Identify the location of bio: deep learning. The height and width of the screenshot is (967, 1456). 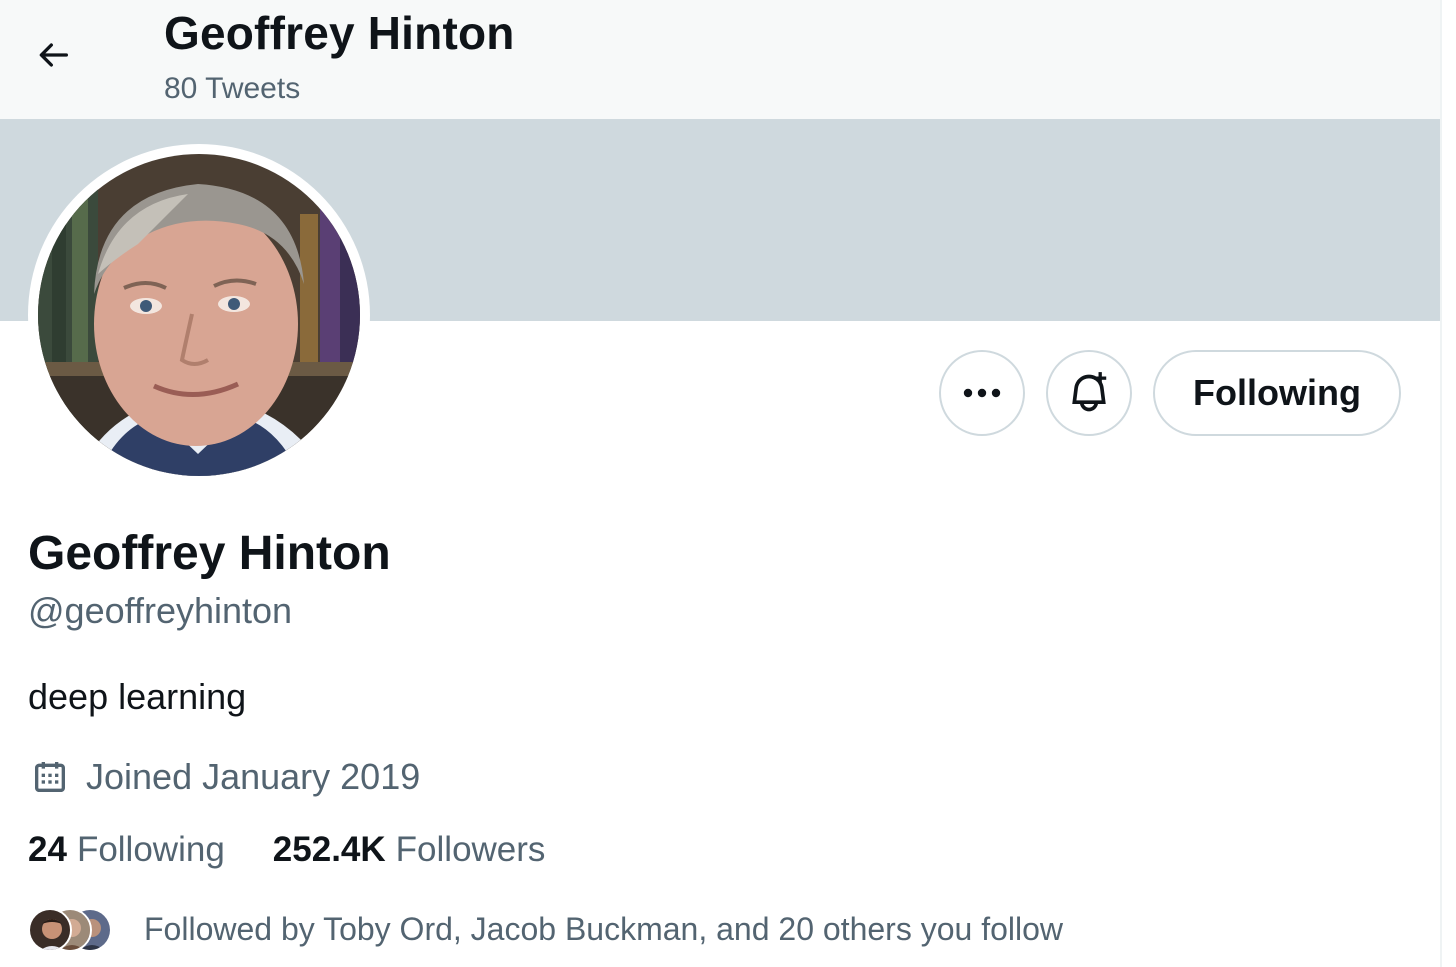
(137, 696).